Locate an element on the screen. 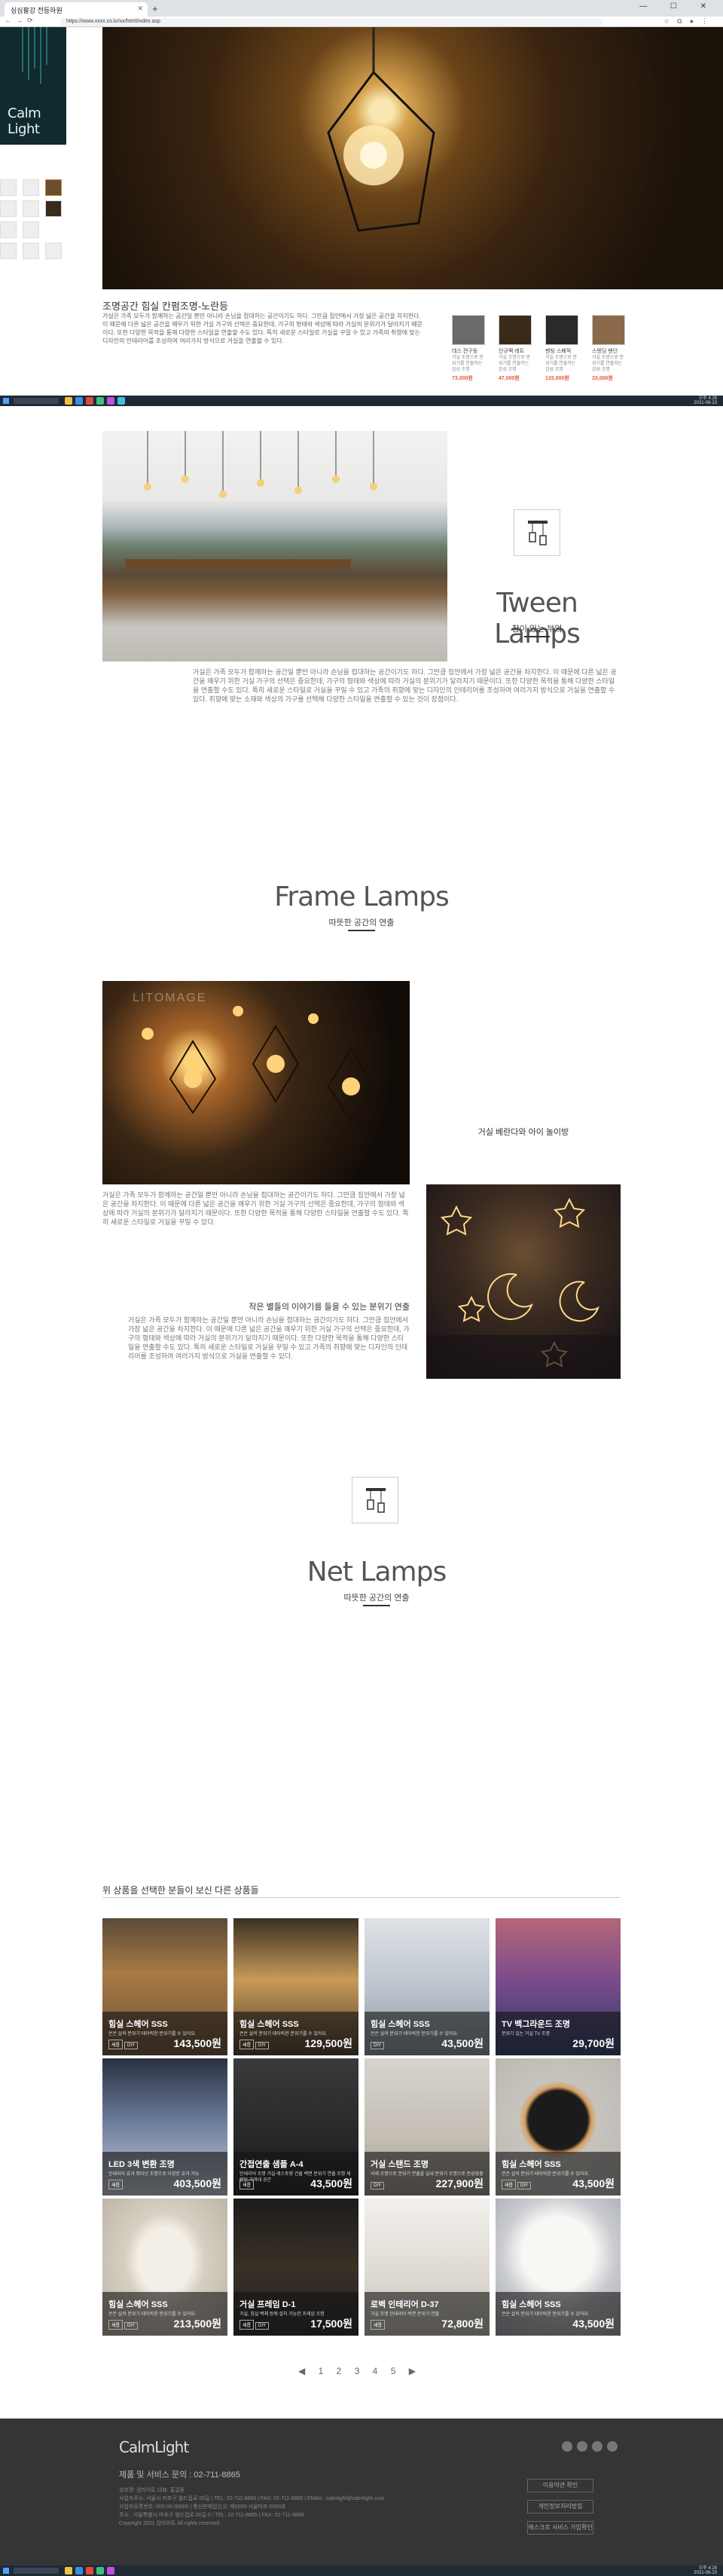  instagram-icon is located at coordinates (582, 2446).